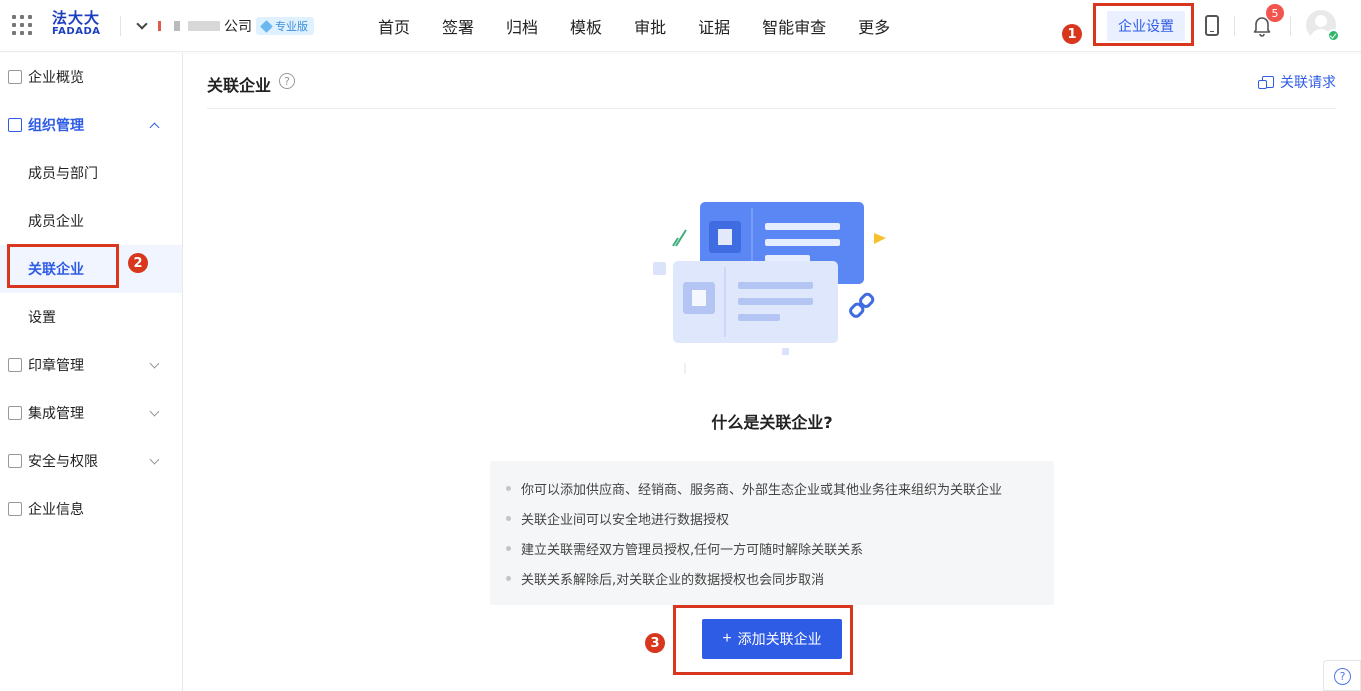  Describe the element at coordinates (91, 365) in the screenshot. I see `sidebar-item-seals: 印章管理` at that location.